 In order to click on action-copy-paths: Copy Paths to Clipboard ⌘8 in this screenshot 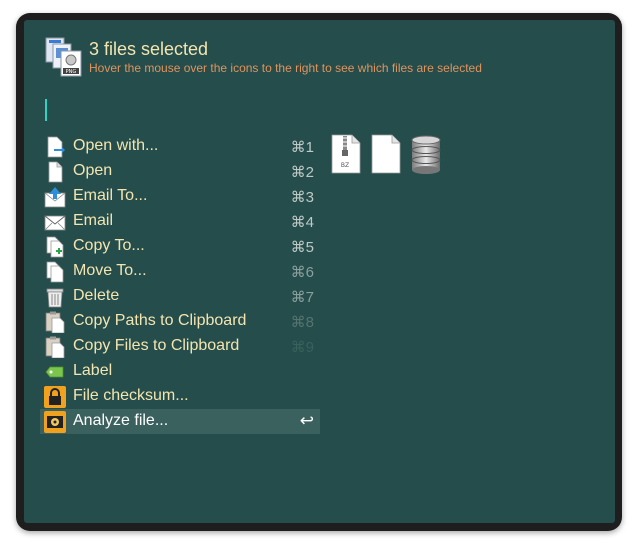, I will do `click(180, 321)`.